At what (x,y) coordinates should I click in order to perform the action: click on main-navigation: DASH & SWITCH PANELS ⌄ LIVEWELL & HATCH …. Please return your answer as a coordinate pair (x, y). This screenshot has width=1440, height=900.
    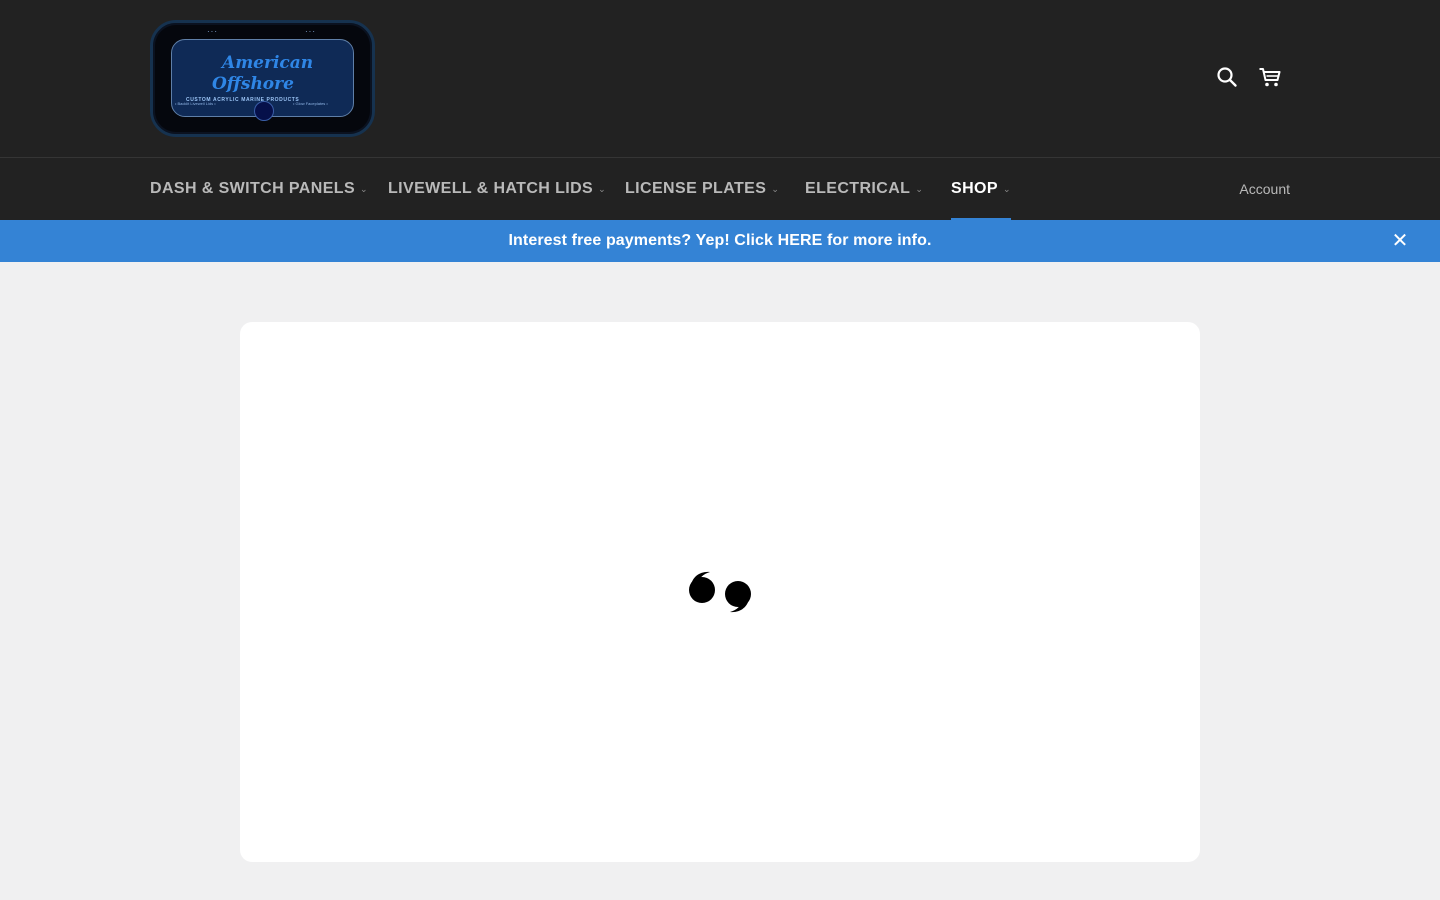
    Looking at the image, I should click on (720, 189).